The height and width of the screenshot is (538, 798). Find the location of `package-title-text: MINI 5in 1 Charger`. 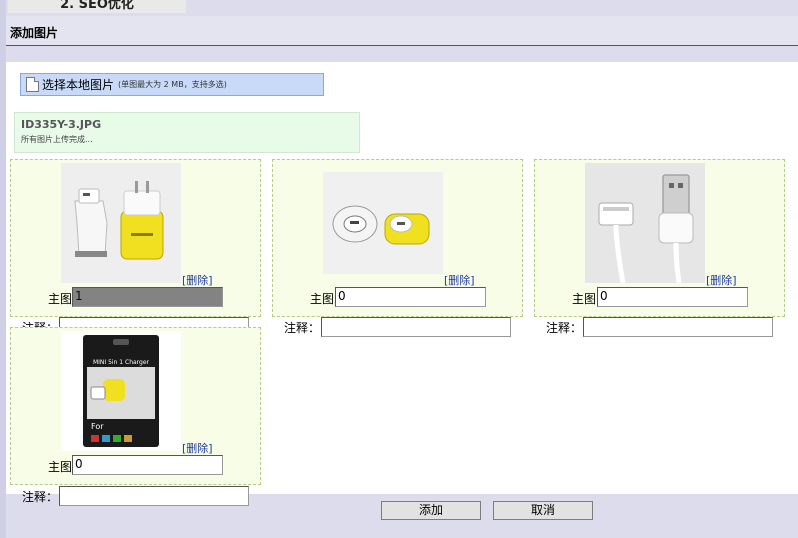

package-title-text: MINI 5in 1 Charger is located at coordinates (121, 362).